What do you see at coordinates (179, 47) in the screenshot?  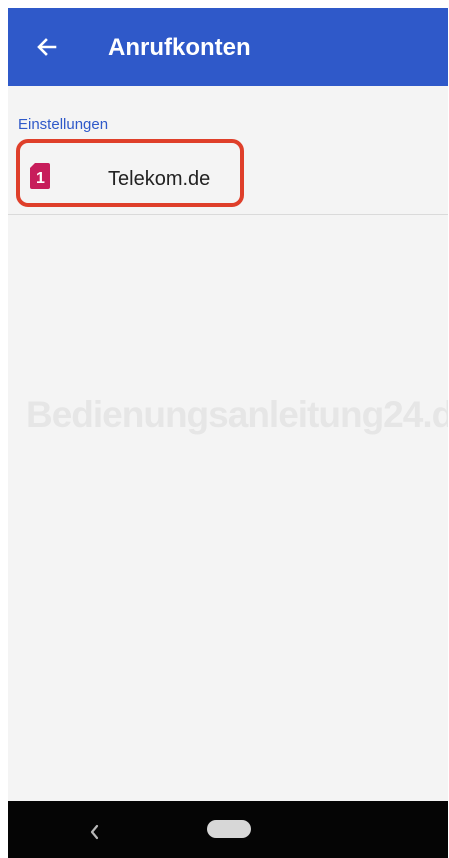 I see `page-title: Anrufkonten` at bounding box center [179, 47].